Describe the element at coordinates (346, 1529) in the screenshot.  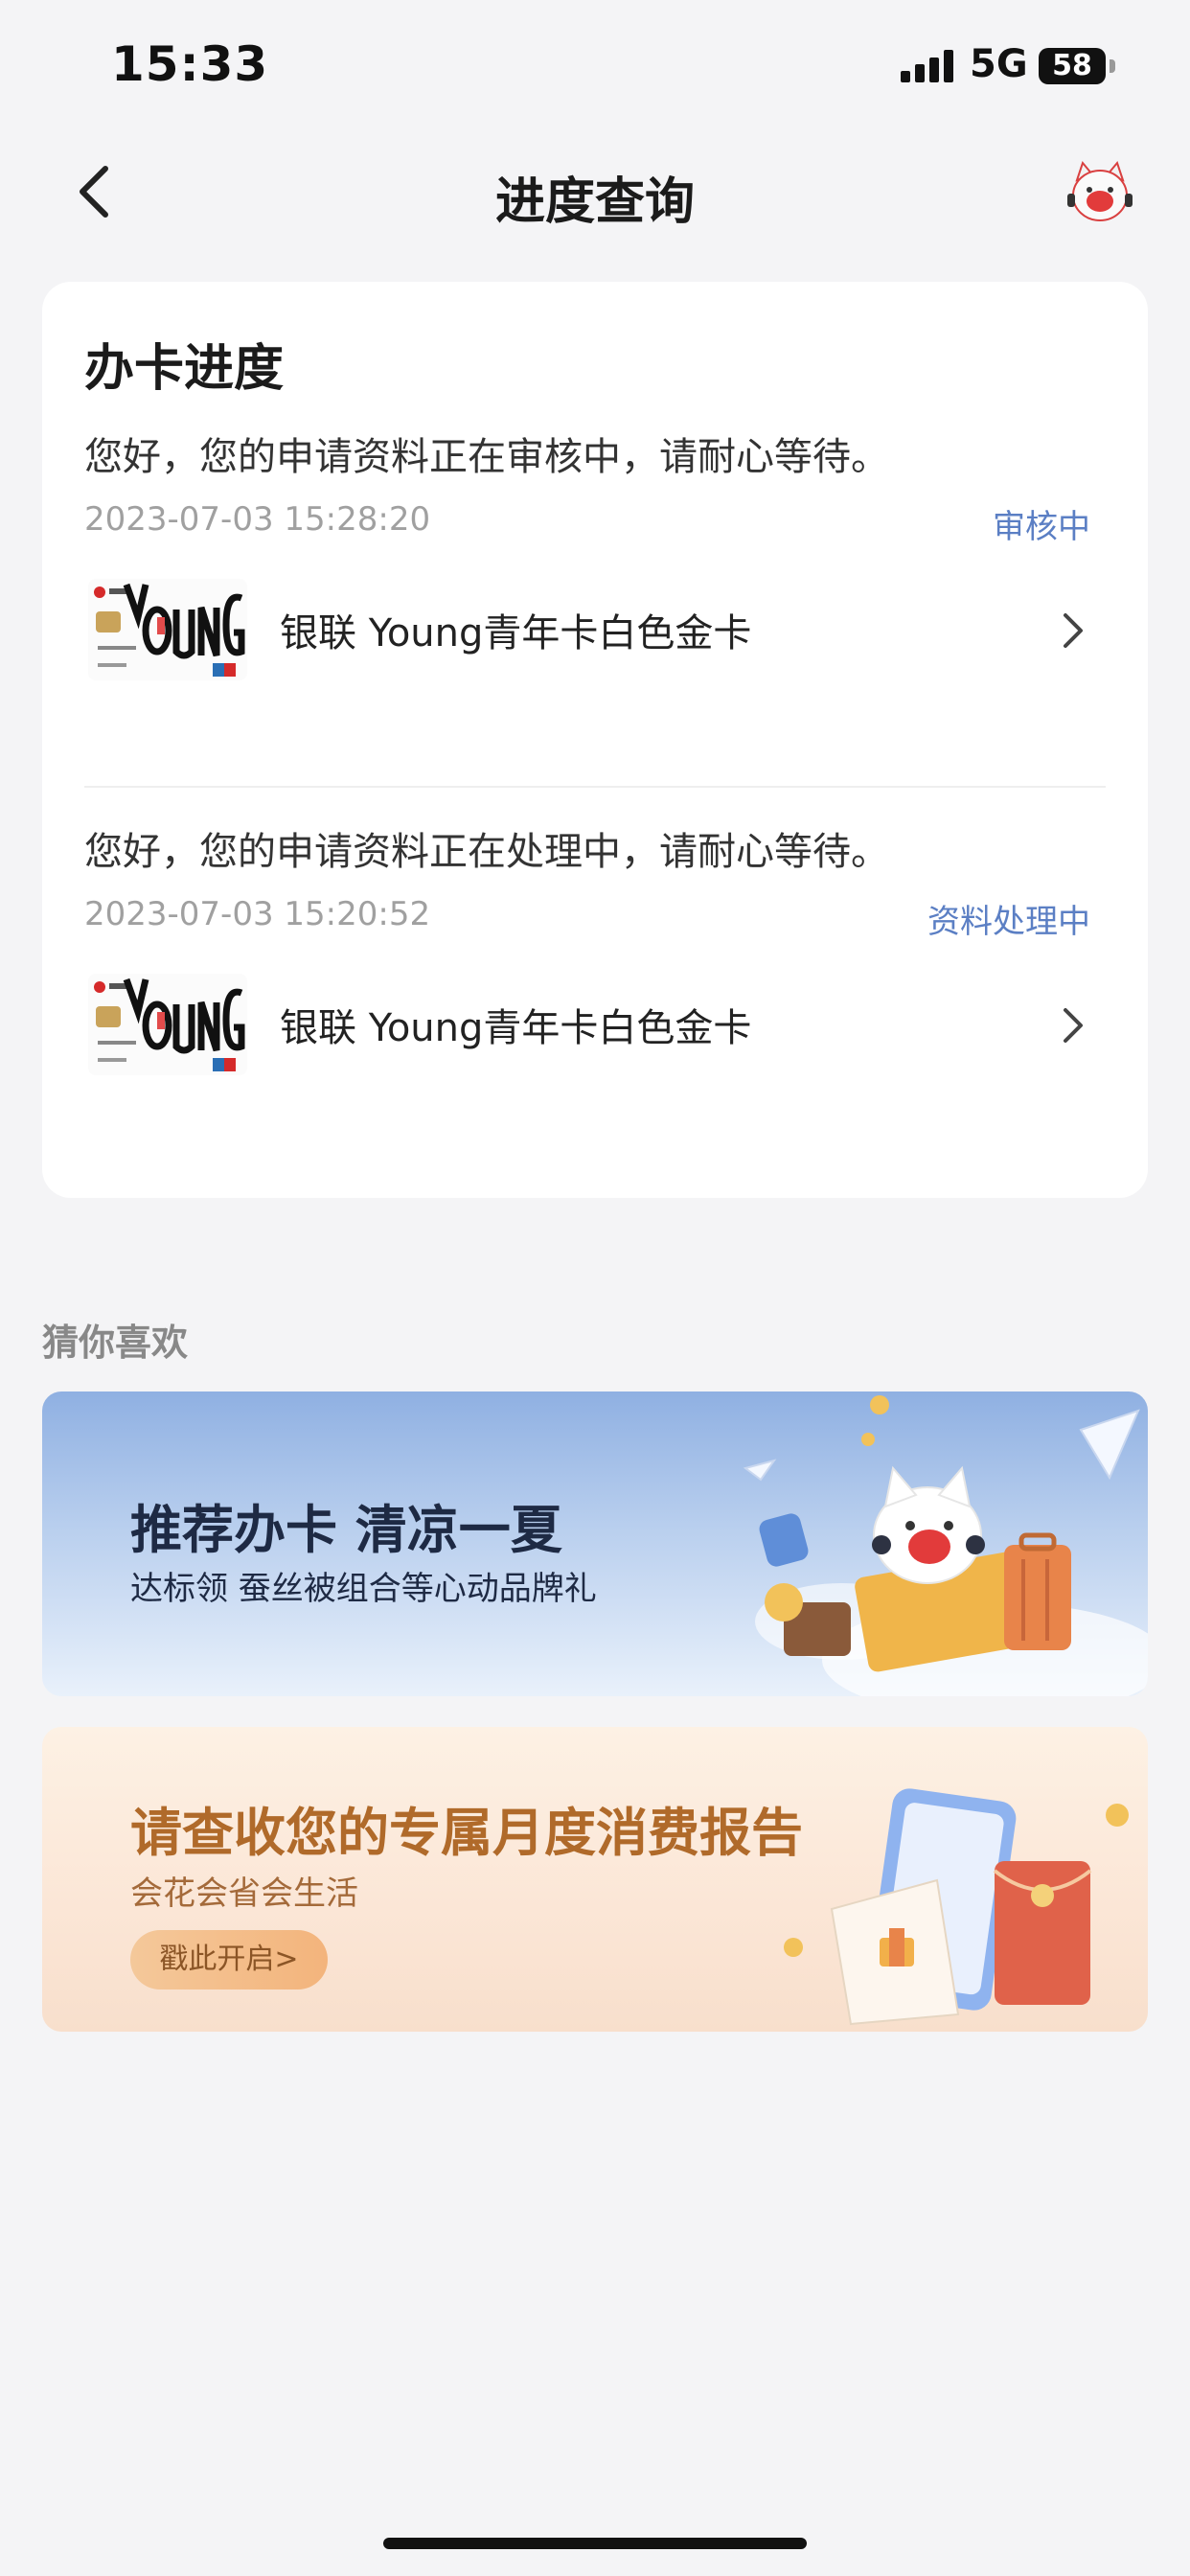
I see `banner-title: 推荐办卡 清凉一夏` at that location.